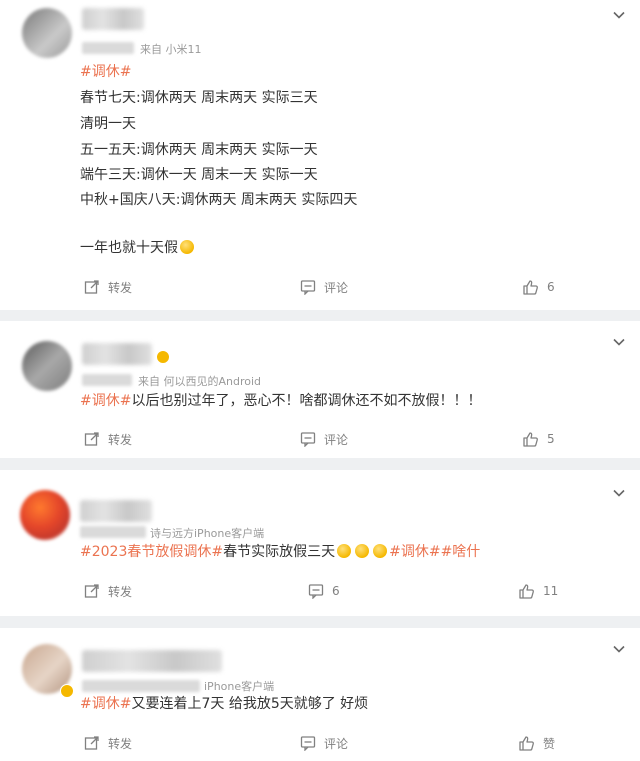 This screenshot has width=640, height=761. I want to click on comment-button: 6, so click(324, 591).